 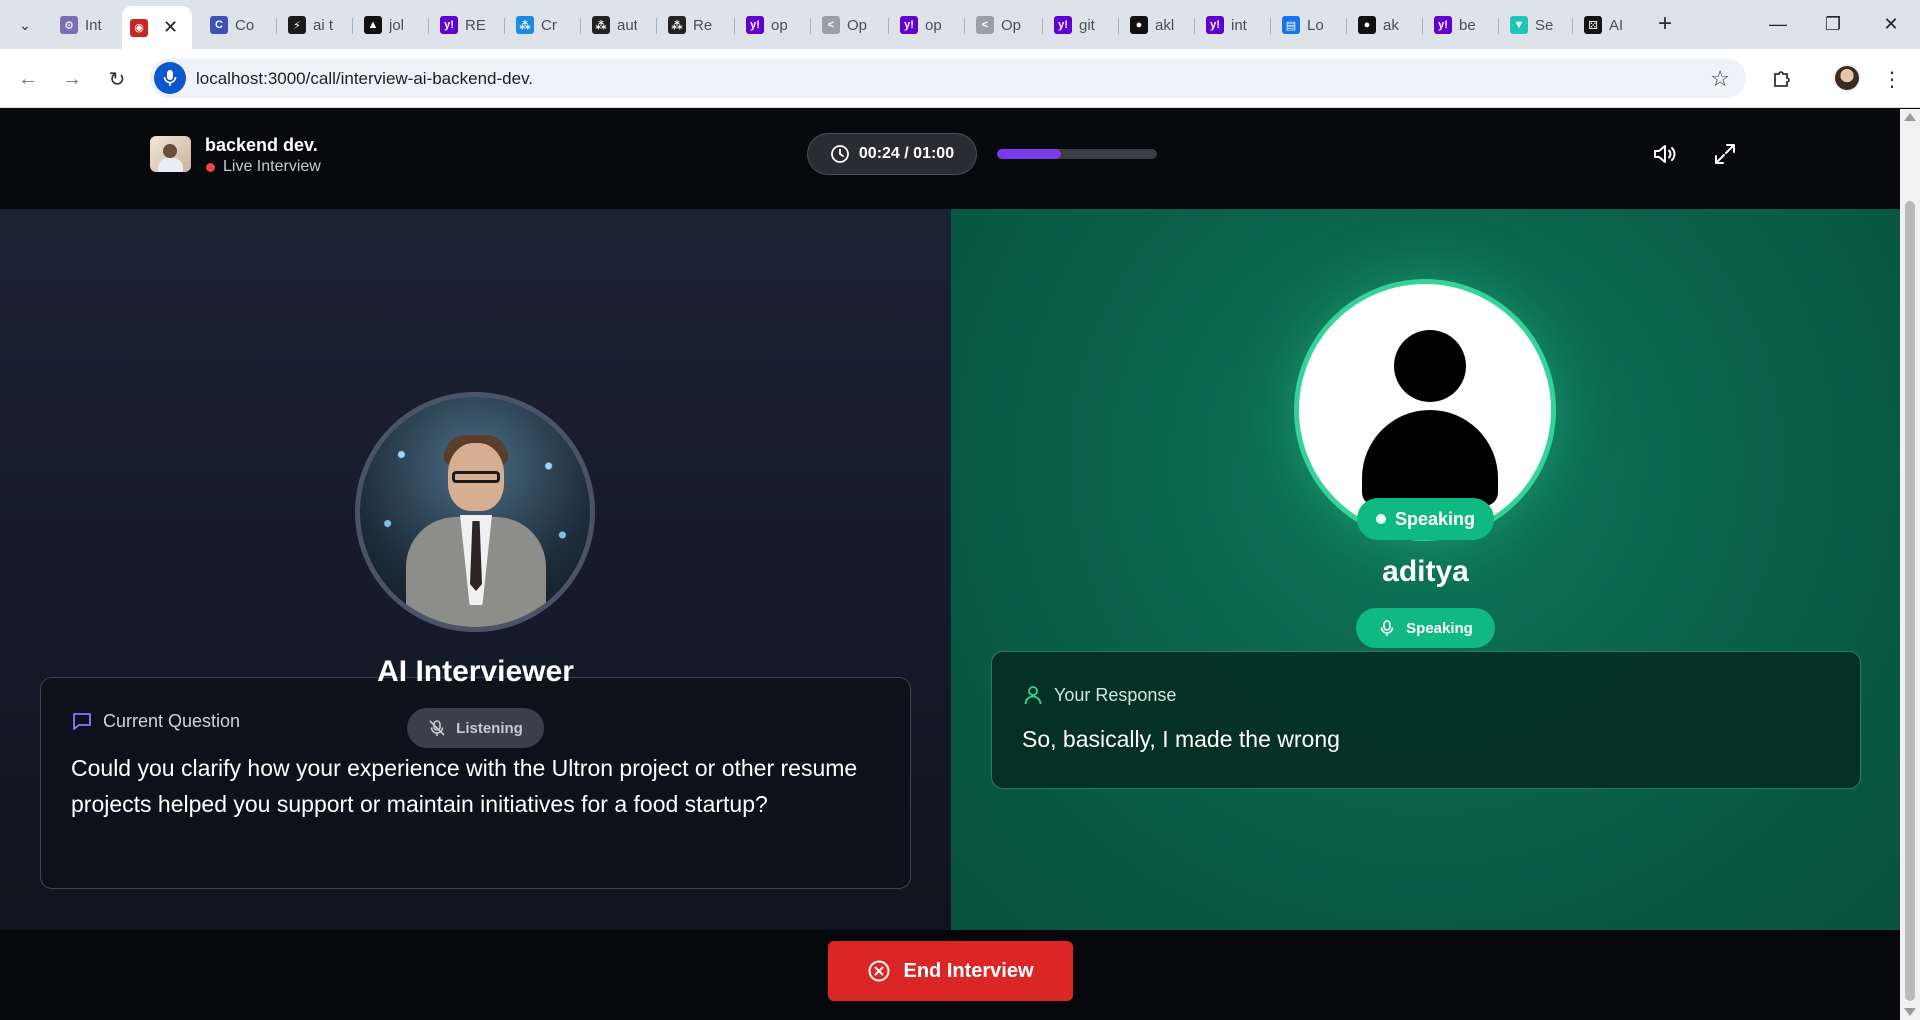 I want to click on tab-search-chevron-icon: ⌄, so click(x=25, y=25).